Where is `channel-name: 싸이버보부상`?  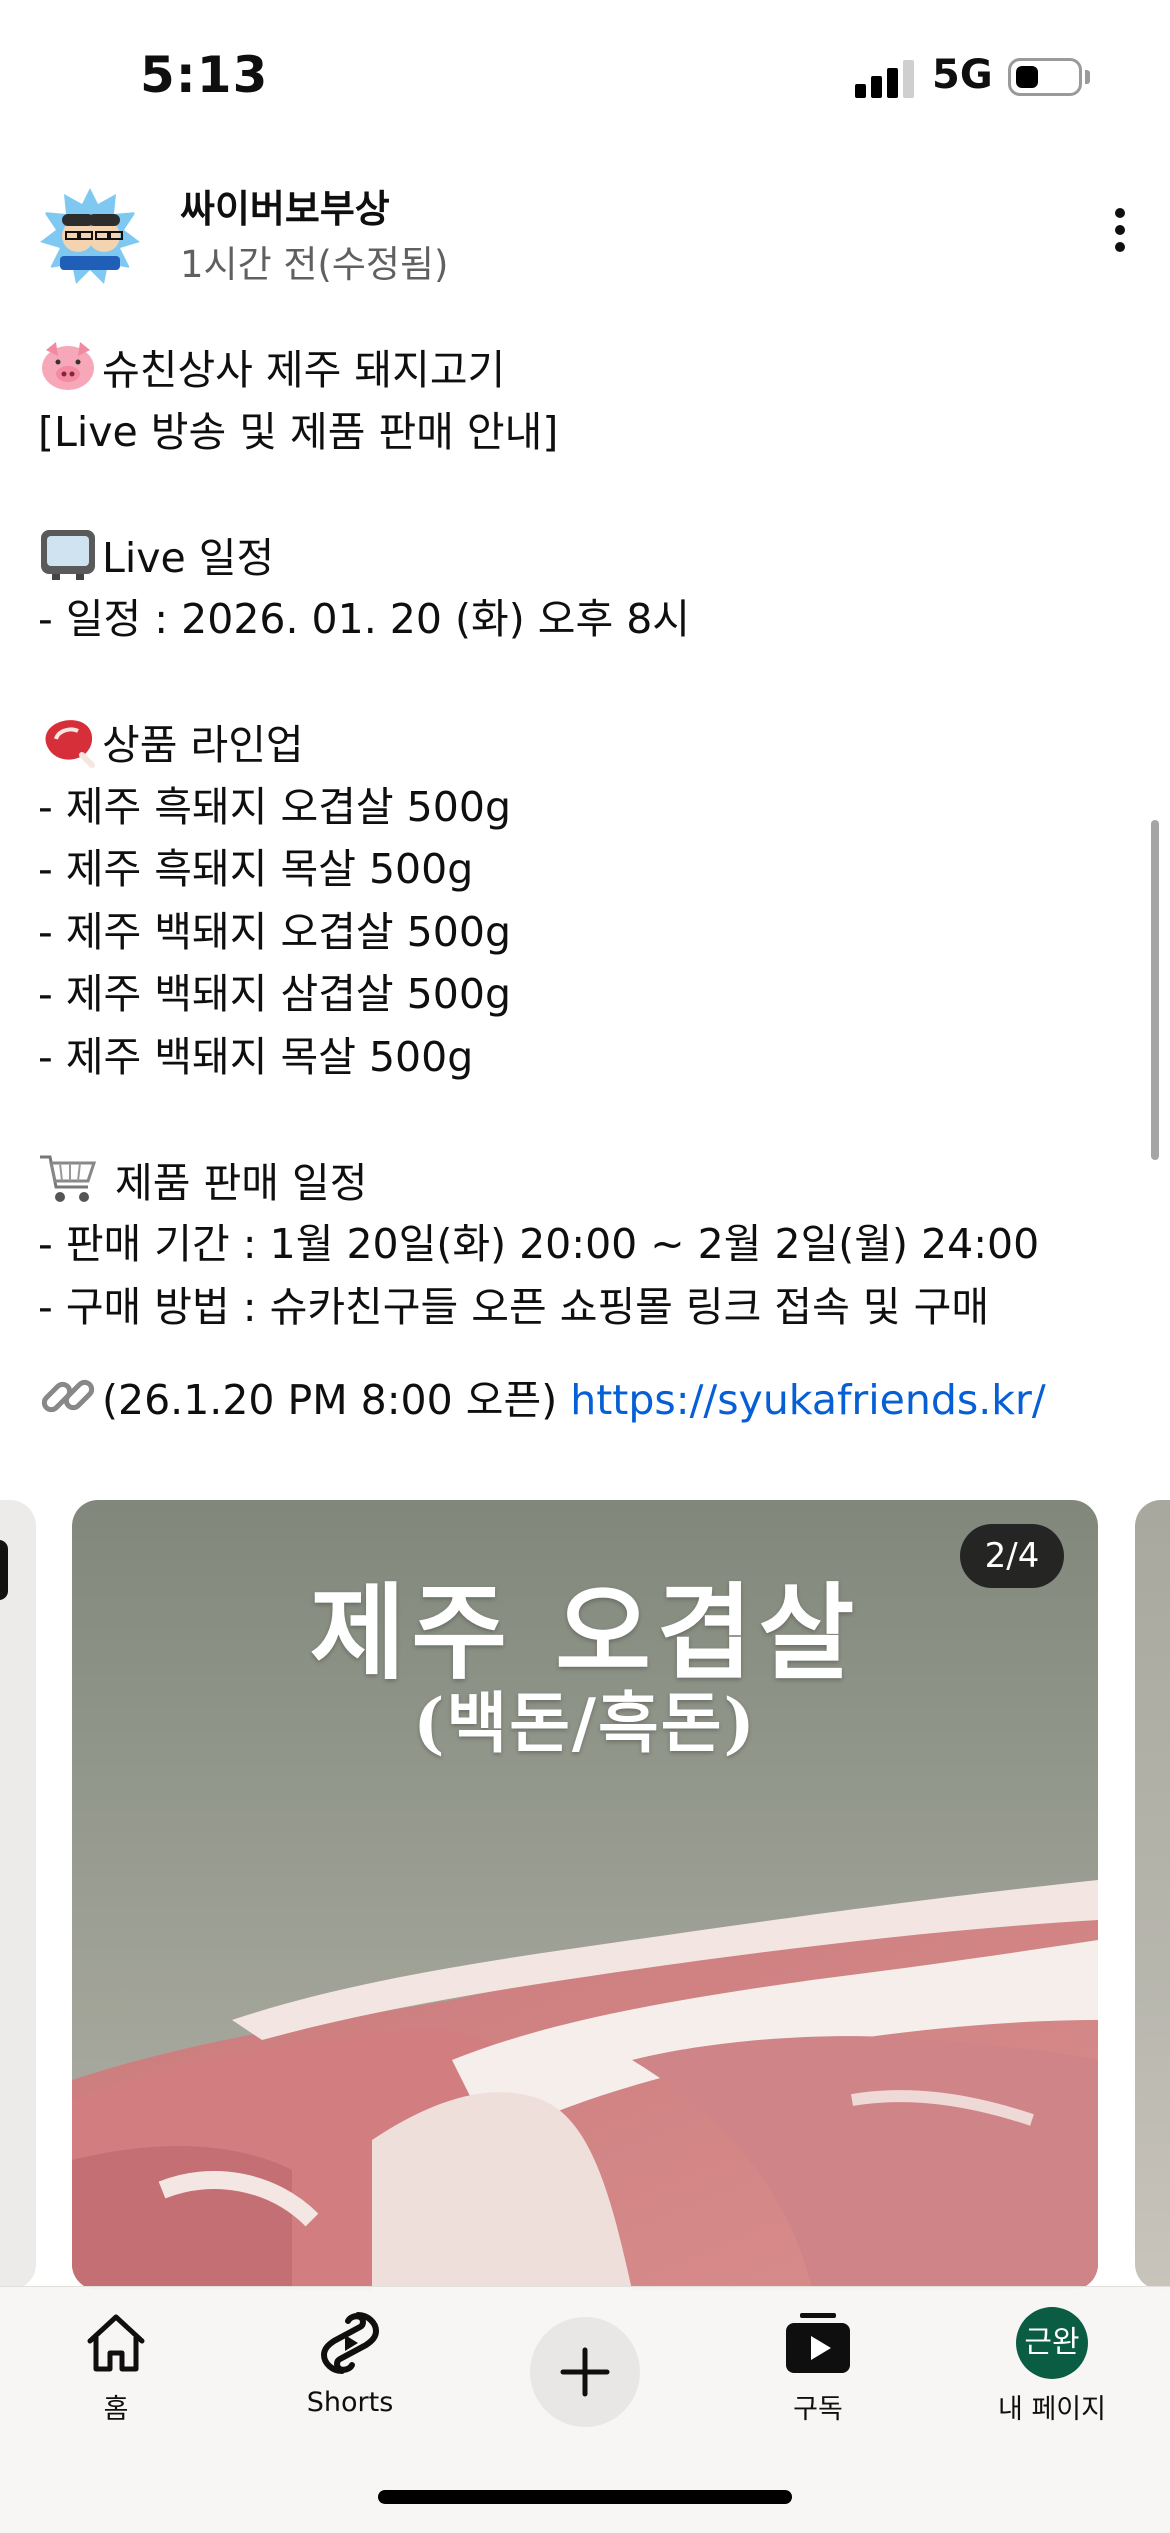 channel-name: 싸이버보부상 is located at coordinates (285, 205).